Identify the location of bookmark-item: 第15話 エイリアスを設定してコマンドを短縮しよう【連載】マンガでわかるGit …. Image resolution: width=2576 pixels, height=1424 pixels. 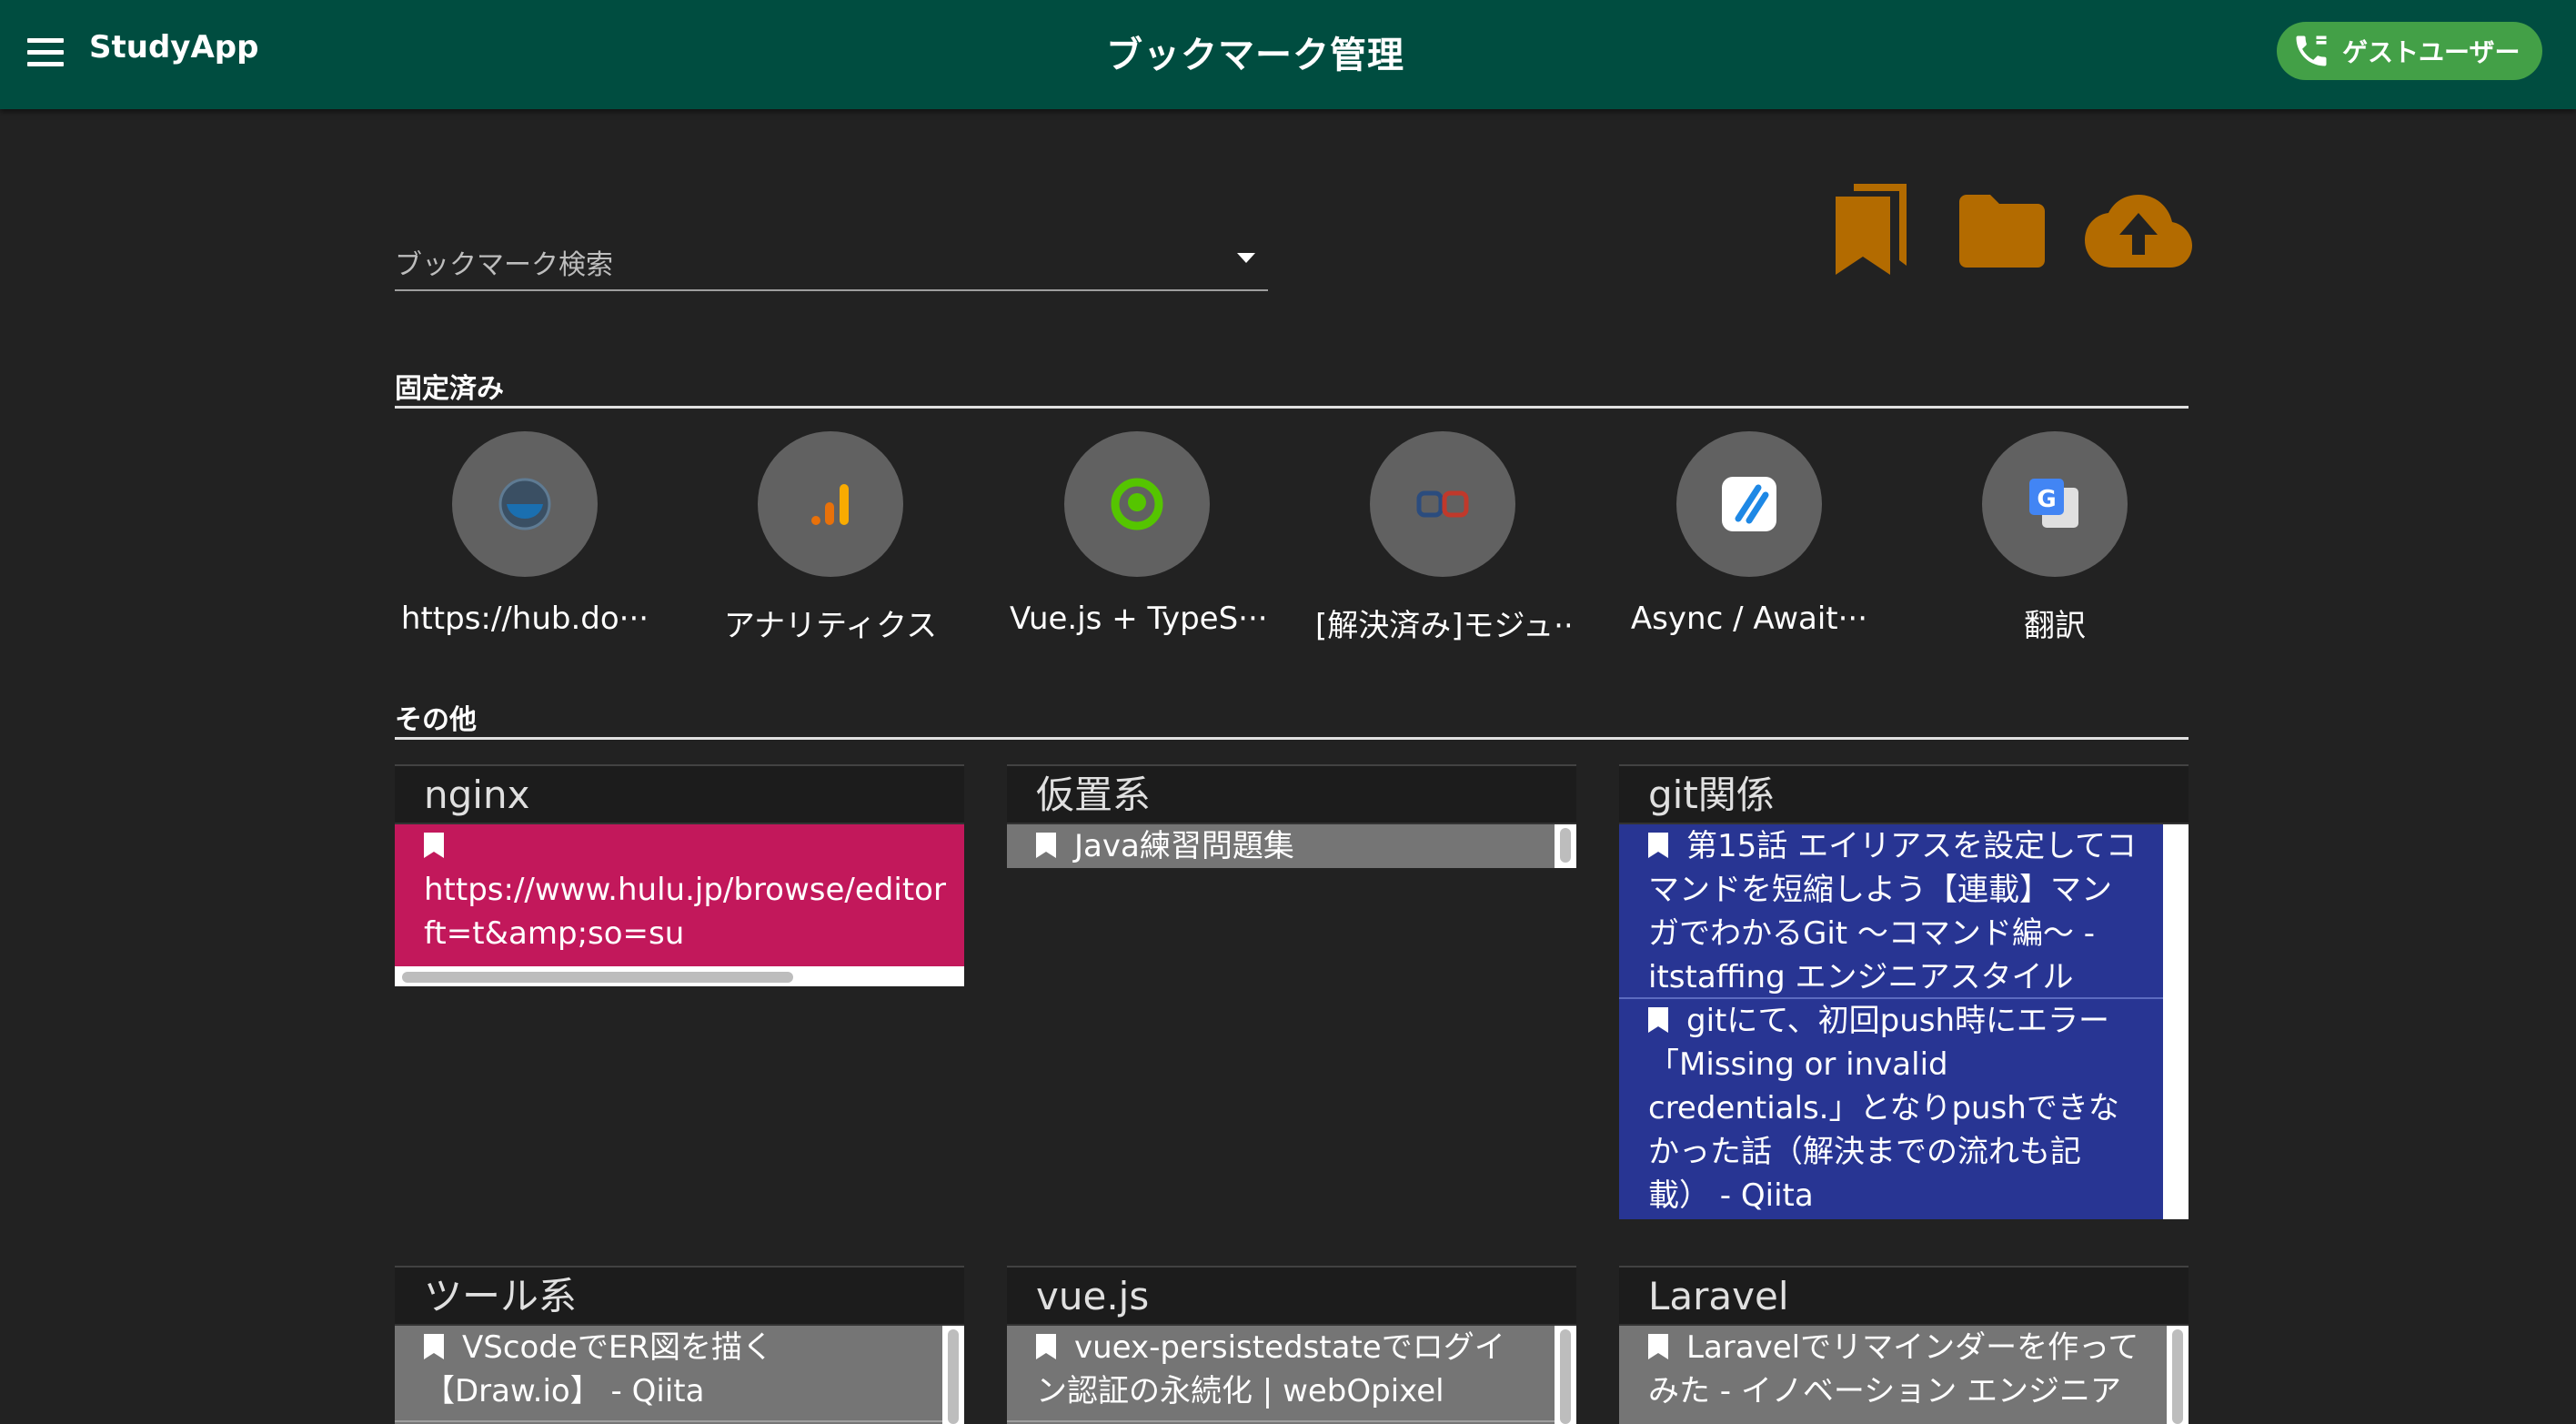
(1904, 911).